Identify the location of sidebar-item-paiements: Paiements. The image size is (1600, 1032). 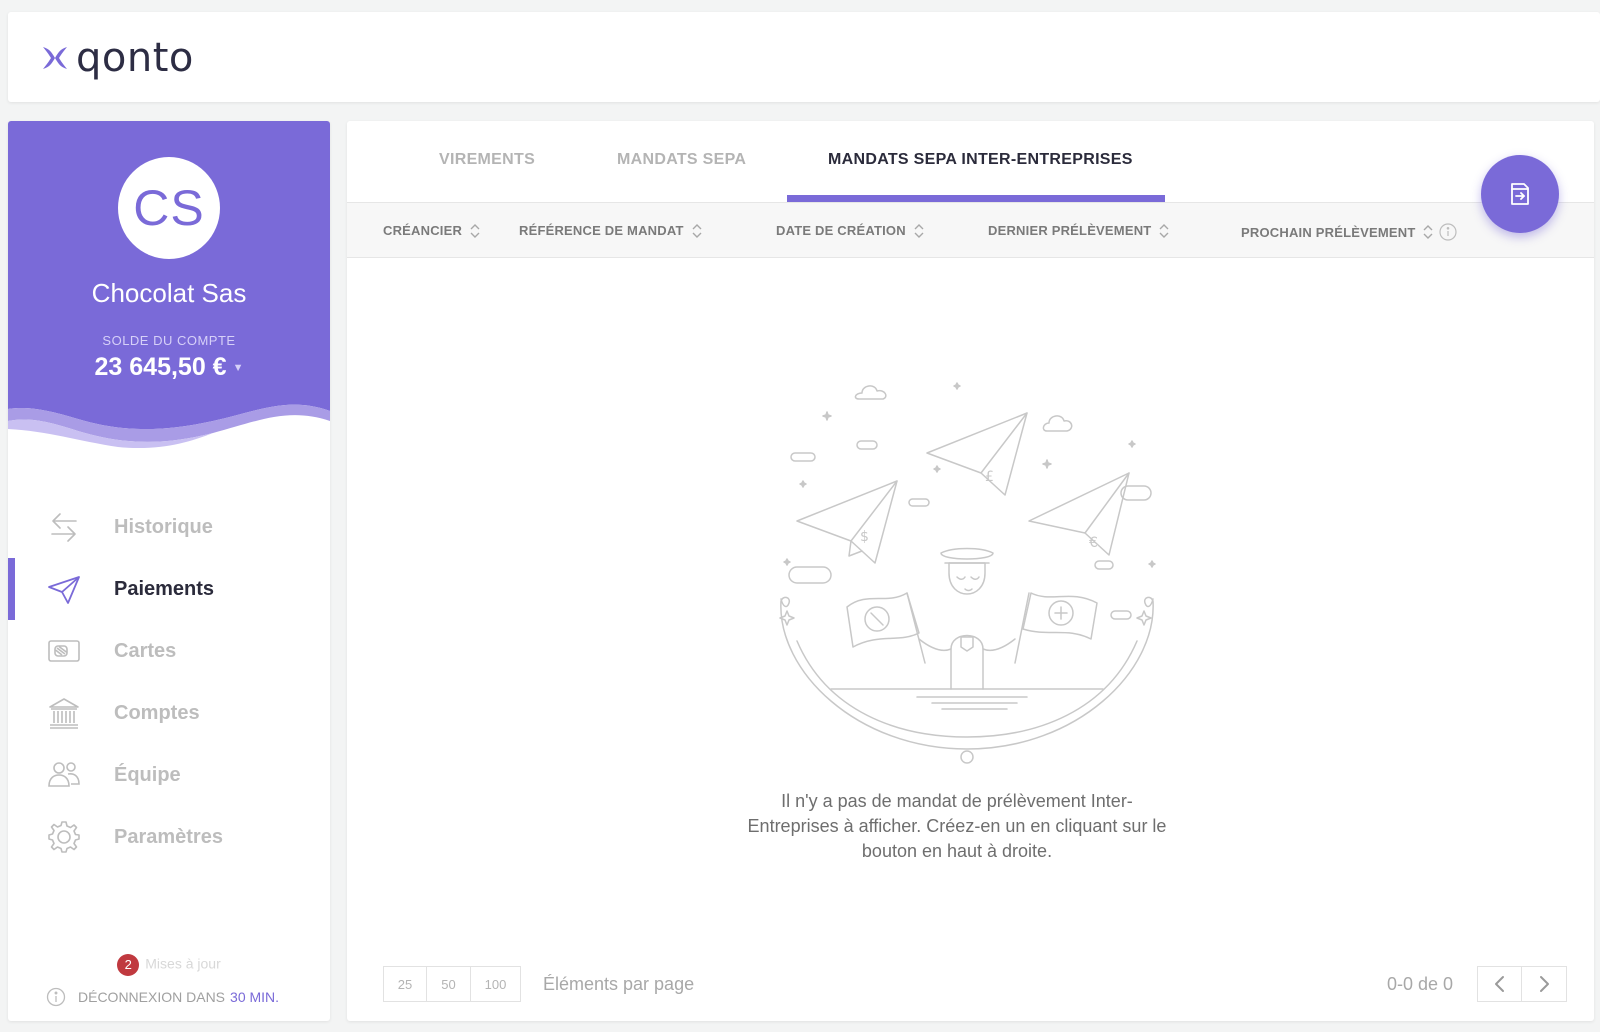
(169, 589).